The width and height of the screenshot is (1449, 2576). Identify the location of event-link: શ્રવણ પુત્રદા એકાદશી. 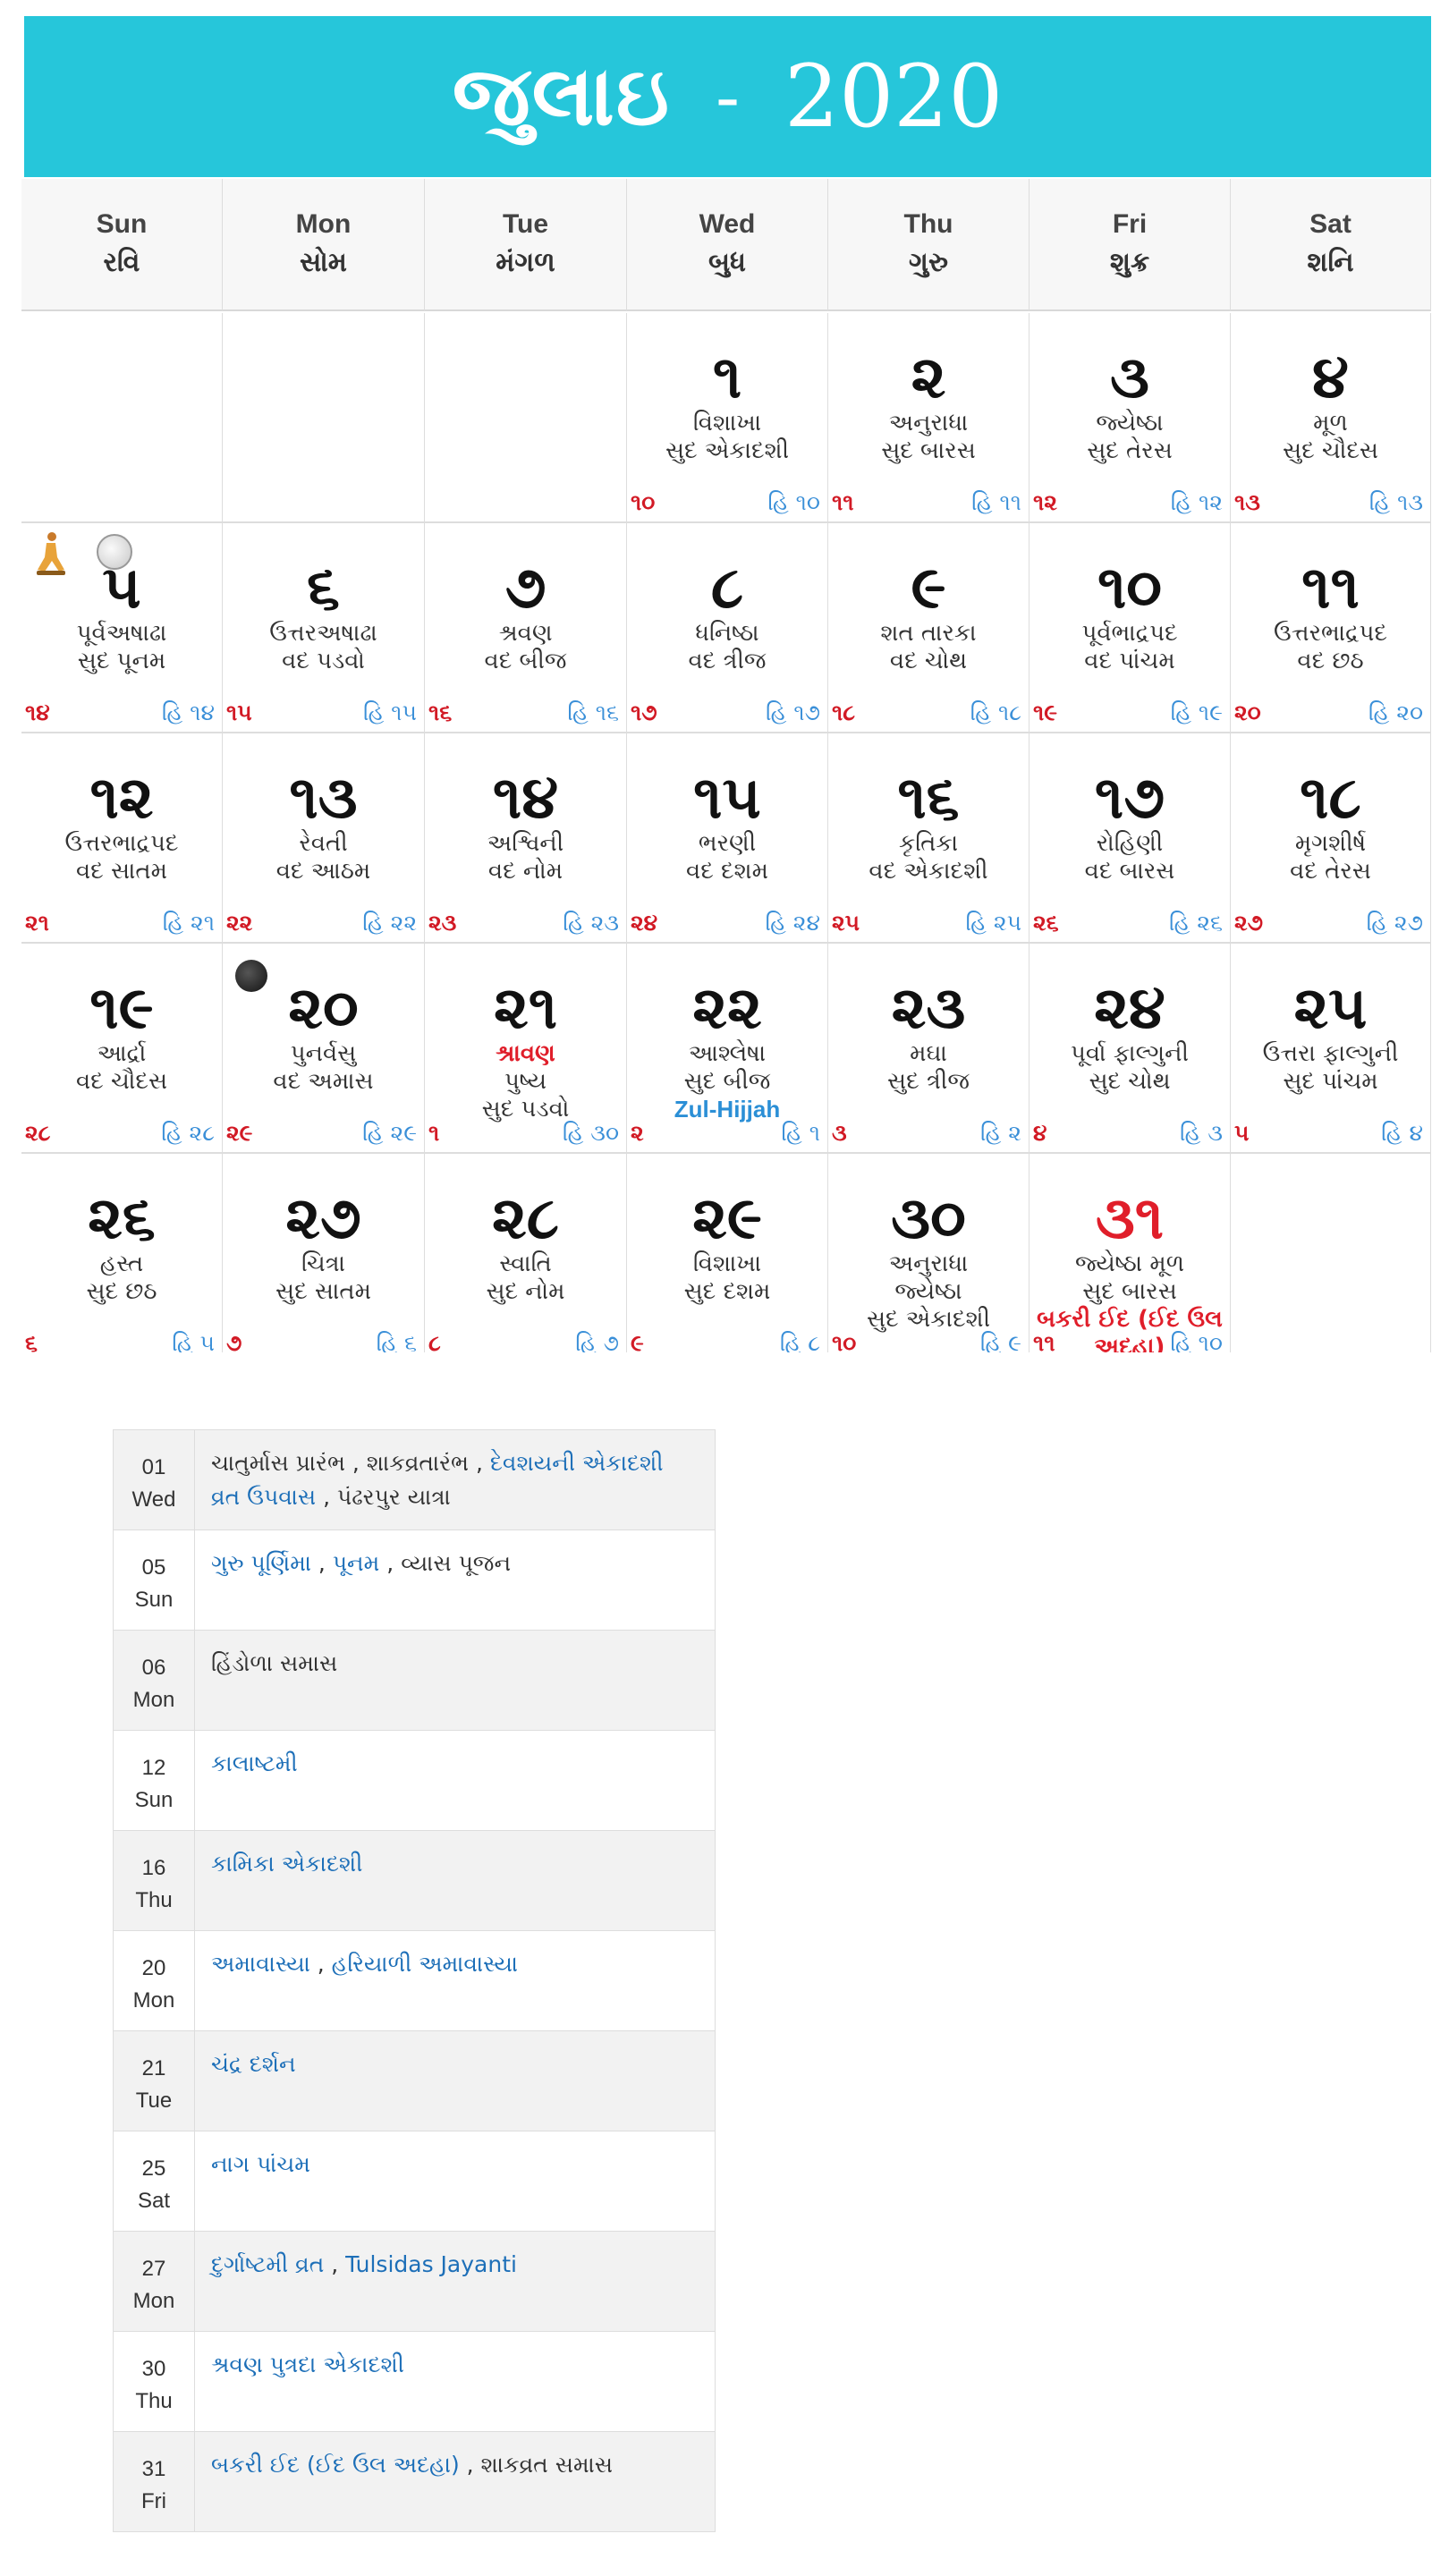
(307, 2364).